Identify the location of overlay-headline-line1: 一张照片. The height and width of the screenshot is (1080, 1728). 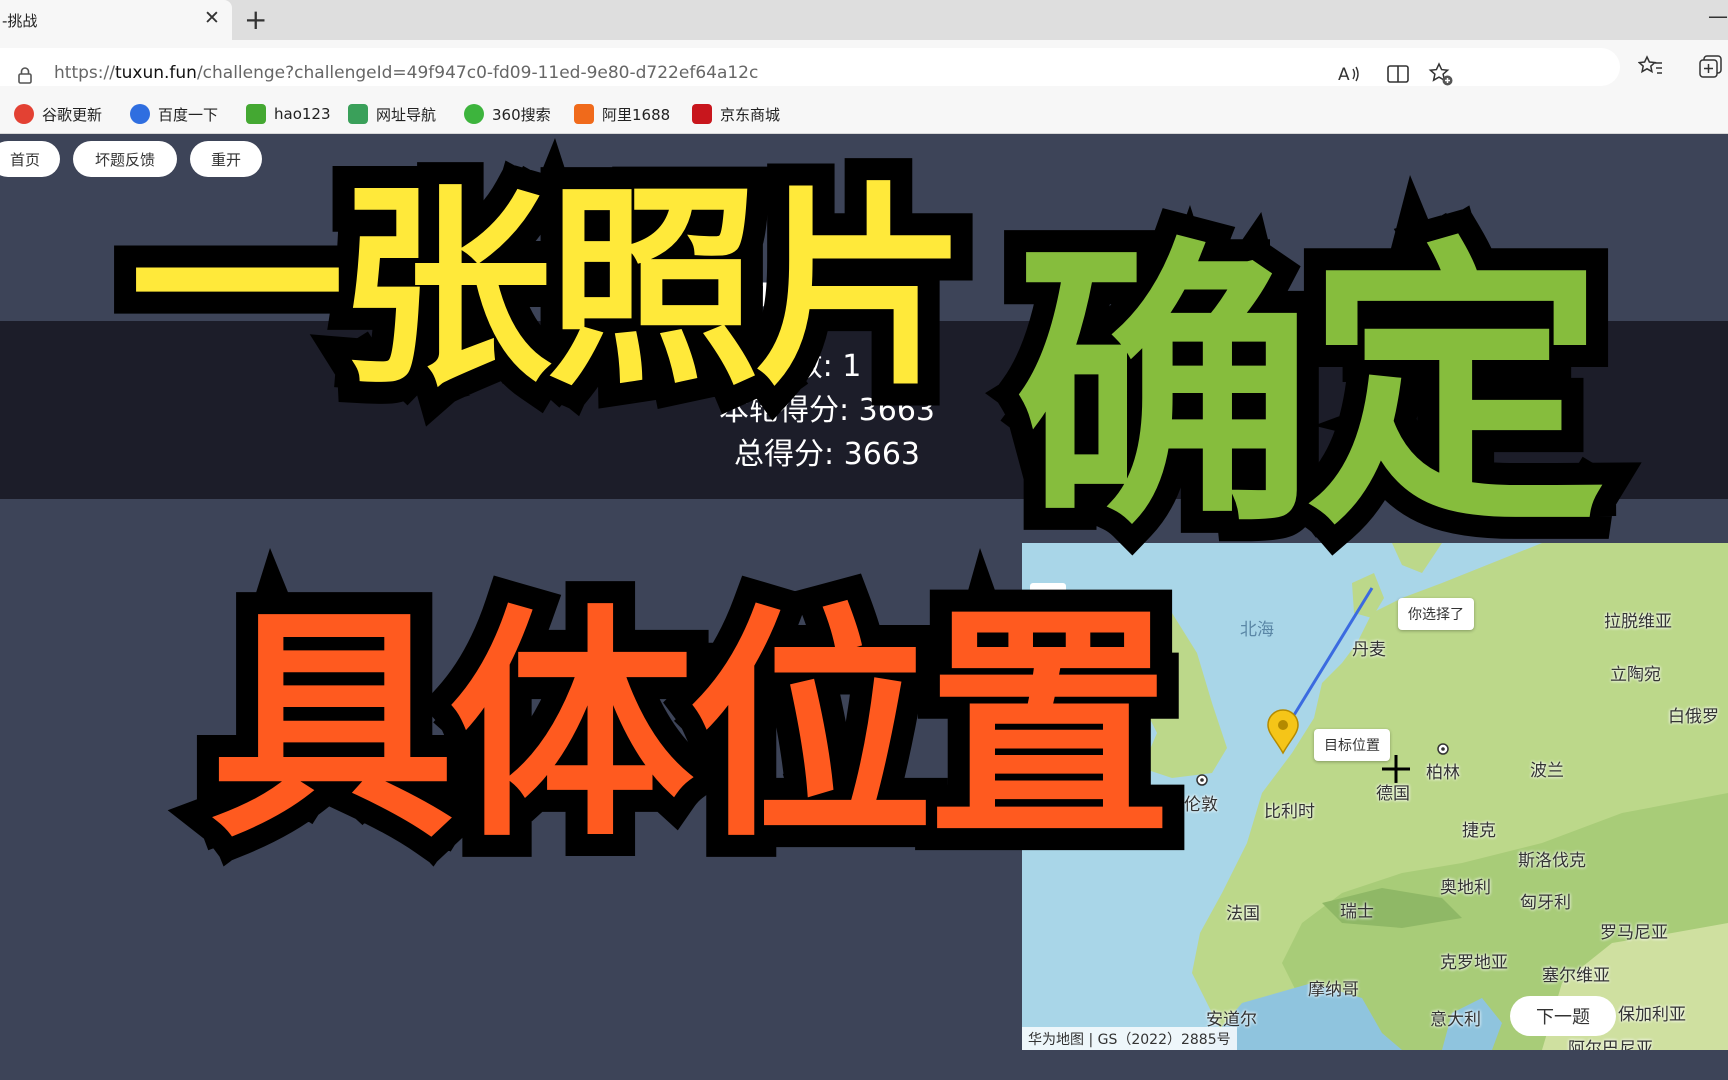
(549, 290).